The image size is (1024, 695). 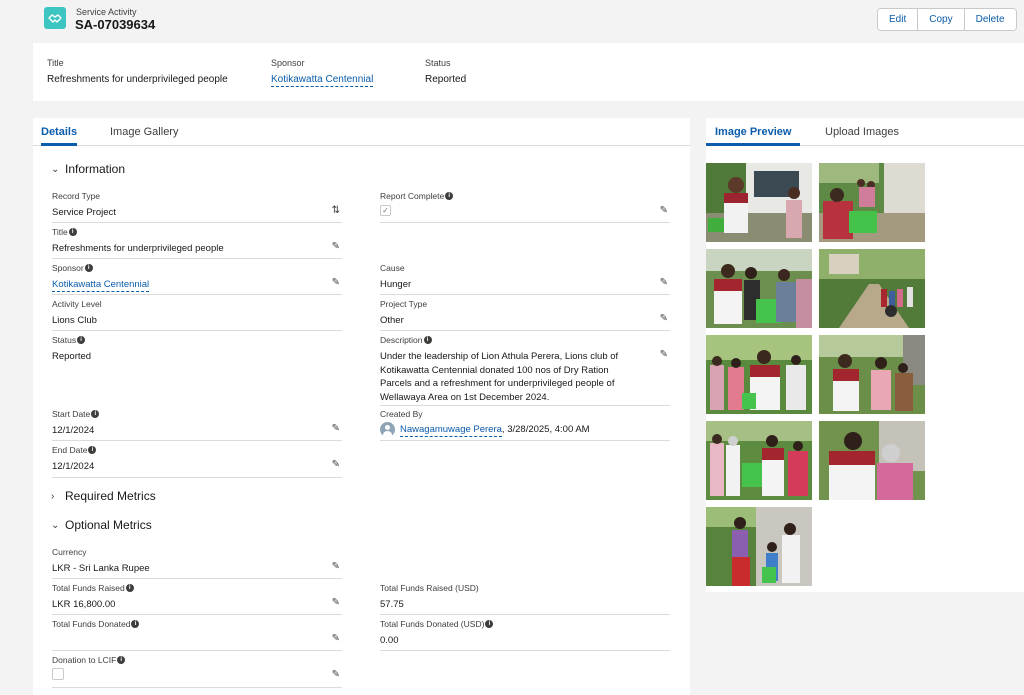 I want to click on cause-label: Cause, so click(x=392, y=268).